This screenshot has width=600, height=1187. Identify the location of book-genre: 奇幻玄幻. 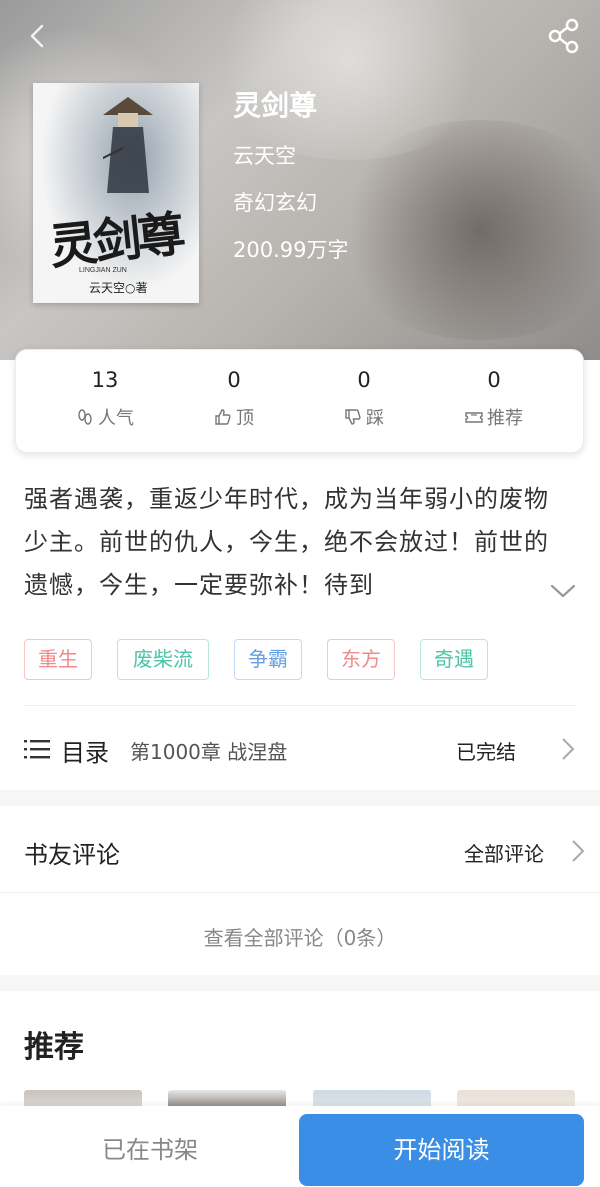
(275, 203).